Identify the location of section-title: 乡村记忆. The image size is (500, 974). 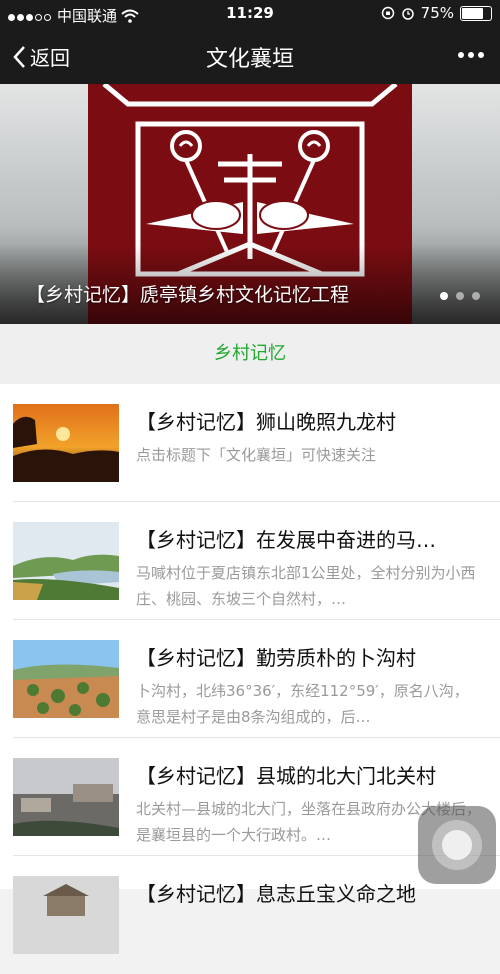
(250, 354).